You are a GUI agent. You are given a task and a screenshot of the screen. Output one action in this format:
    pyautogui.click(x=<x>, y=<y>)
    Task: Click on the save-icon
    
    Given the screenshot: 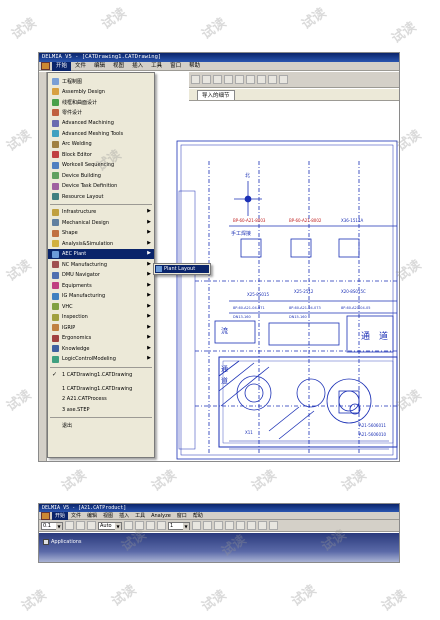 What is the action you would take?
    pyautogui.click(x=217, y=79)
    